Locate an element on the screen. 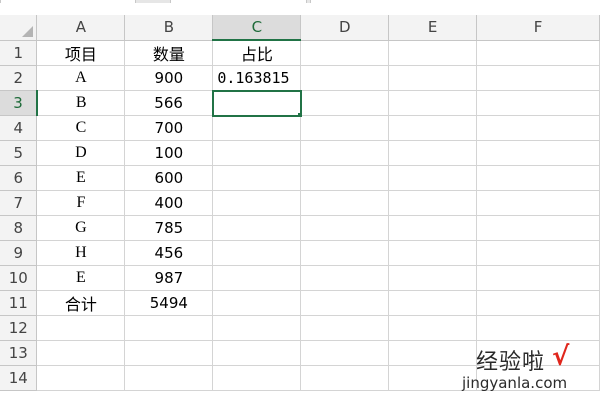 The width and height of the screenshot is (600, 400). cell-f4 is located at coordinates (538, 128).